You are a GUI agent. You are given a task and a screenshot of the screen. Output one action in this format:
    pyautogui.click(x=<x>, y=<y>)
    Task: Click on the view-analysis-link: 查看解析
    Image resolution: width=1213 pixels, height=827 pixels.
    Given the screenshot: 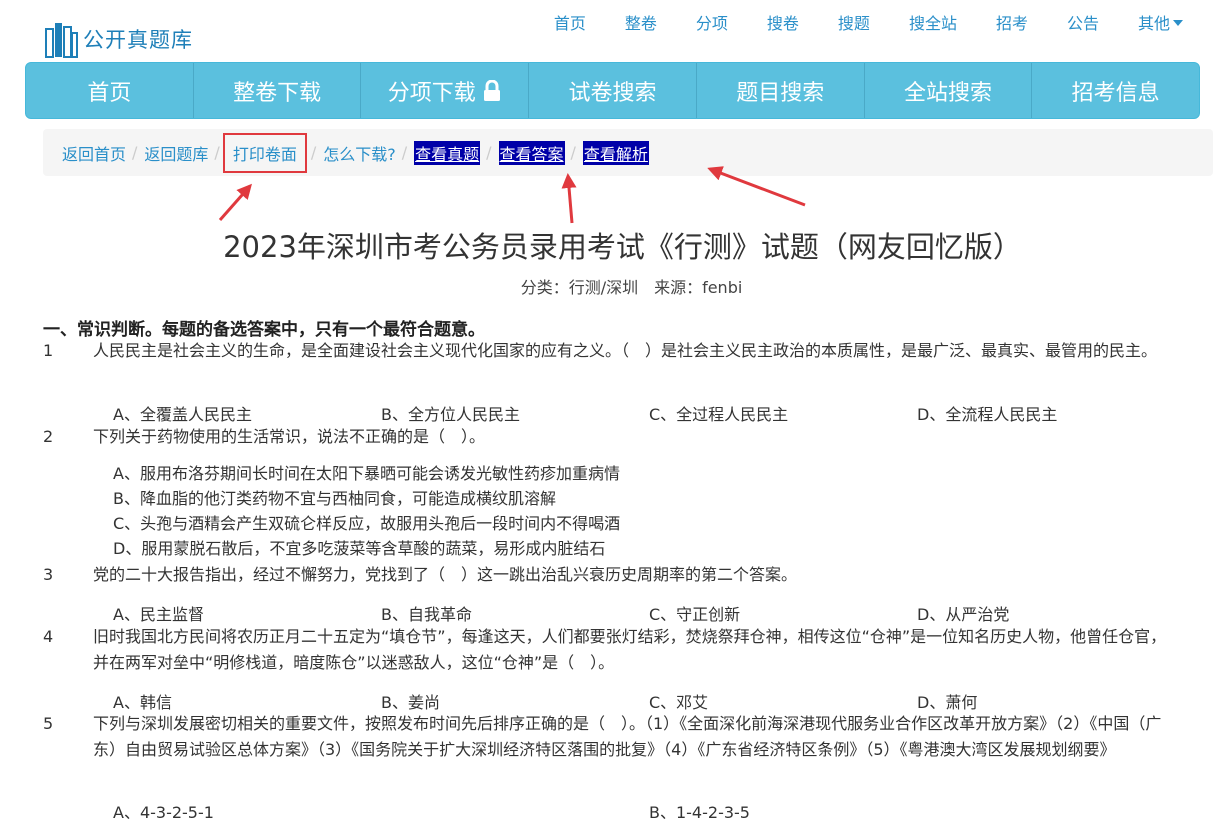 What is the action you would take?
    pyautogui.click(x=615, y=152)
    